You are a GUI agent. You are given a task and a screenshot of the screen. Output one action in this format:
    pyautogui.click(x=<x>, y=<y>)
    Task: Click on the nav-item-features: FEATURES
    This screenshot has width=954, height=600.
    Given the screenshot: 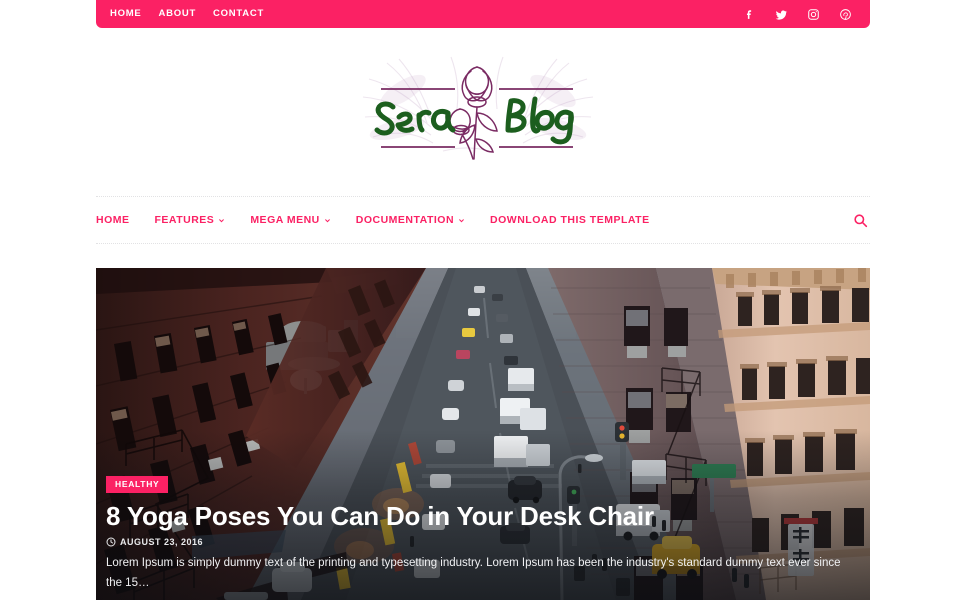 What is the action you would take?
    pyautogui.click(x=190, y=220)
    